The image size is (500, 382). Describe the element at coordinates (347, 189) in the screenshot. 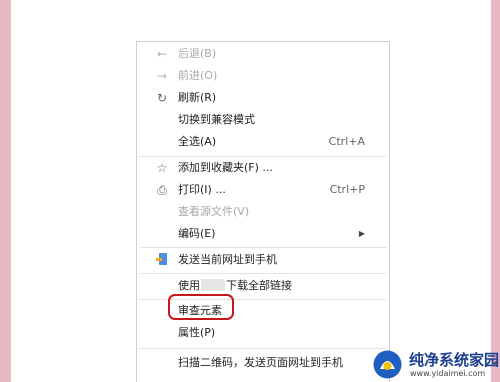

I see `shortcut-label: Ctrl+P` at that location.